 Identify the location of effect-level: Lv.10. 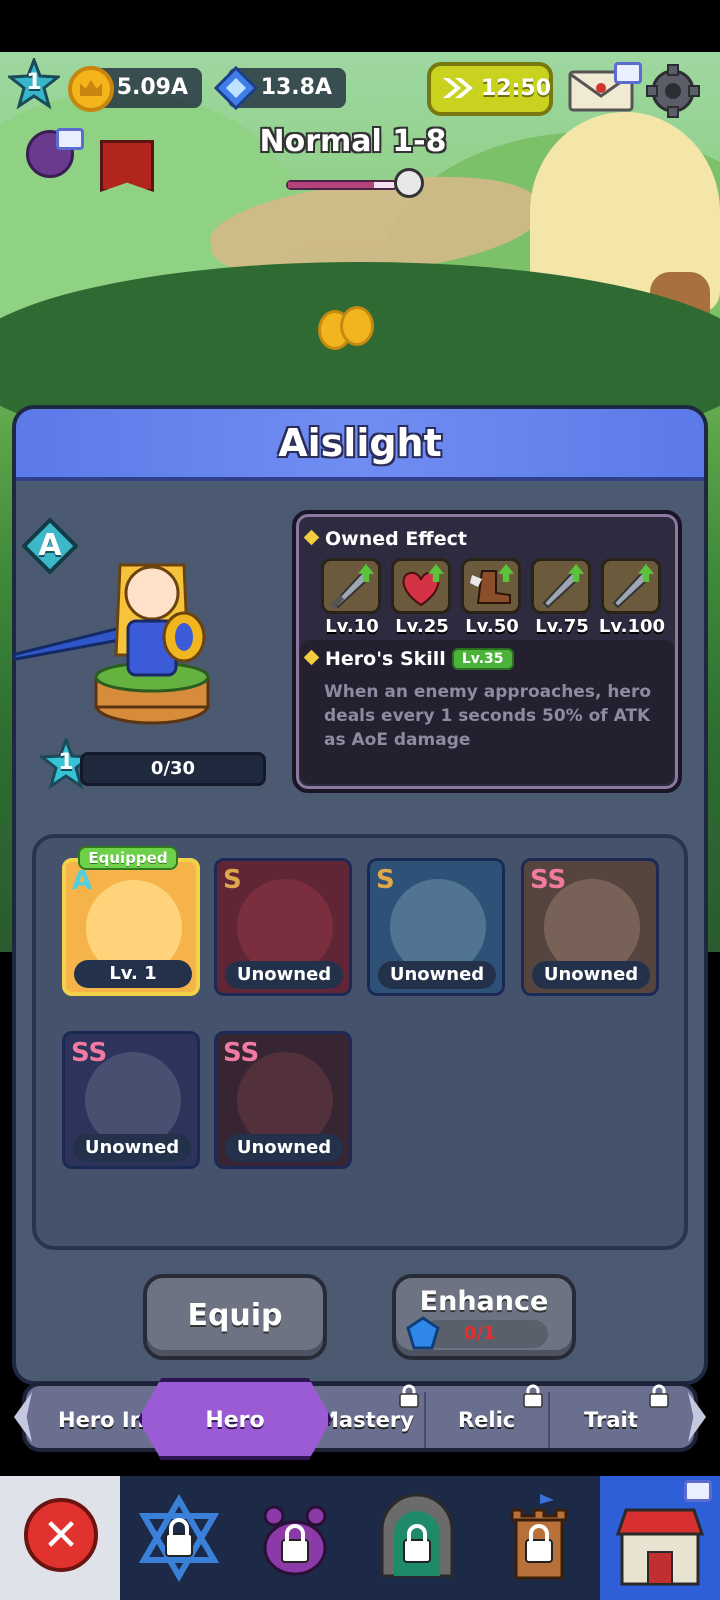
(352, 626).